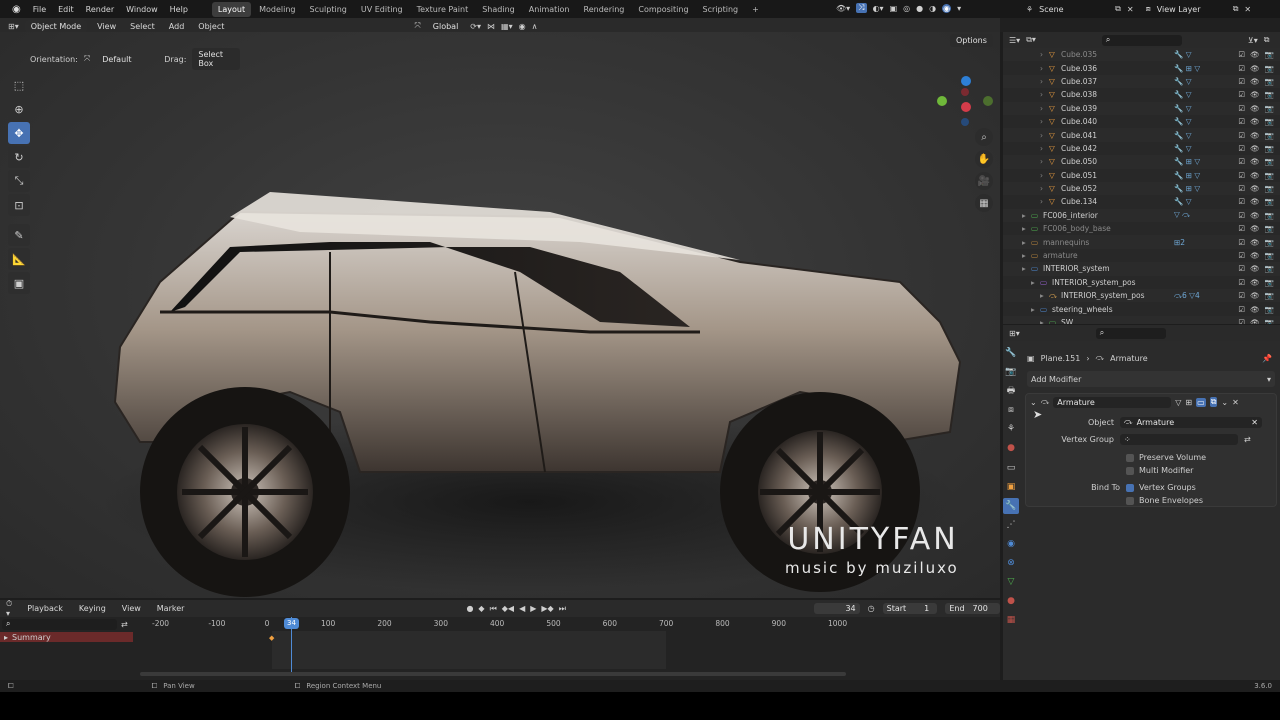  What do you see at coordinates (1235, 402) in the screenshot?
I see `close-icon: ✕` at bounding box center [1235, 402].